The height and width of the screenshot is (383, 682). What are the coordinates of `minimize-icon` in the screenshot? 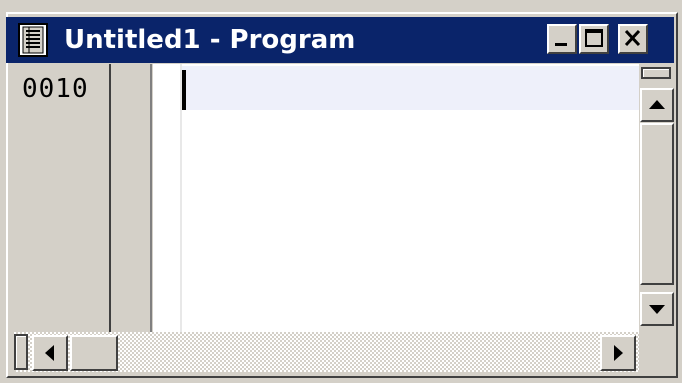 It's located at (561, 44).